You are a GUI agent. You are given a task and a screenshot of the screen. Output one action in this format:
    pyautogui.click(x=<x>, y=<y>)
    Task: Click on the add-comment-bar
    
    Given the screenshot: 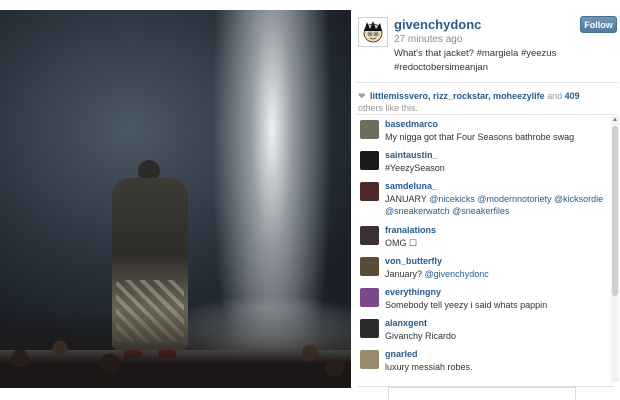 What is the action you would take?
    pyautogui.click(x=486, y=393)
    